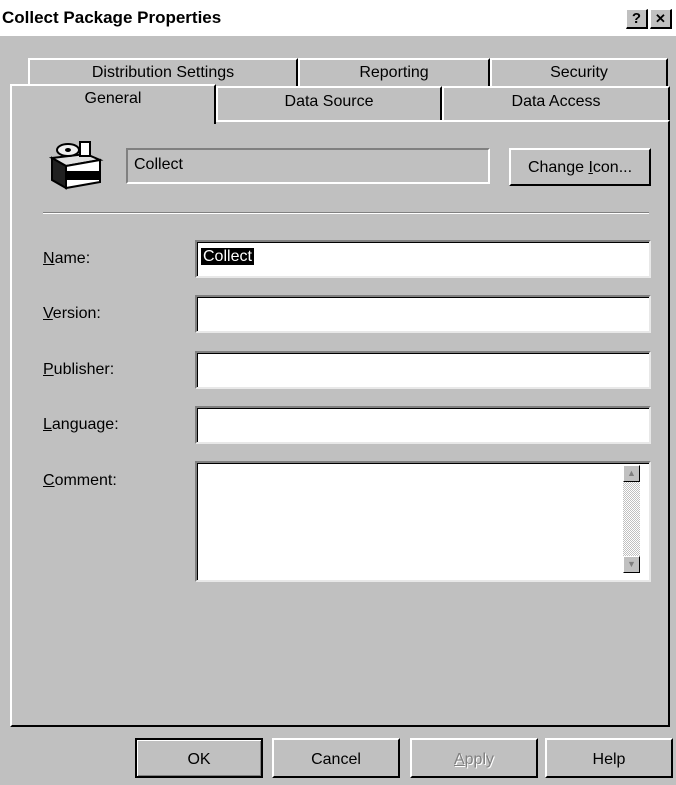 This screenshot has height=785, width=676. Describe the element at coordinates (163, 72) in the screenshot. I see `tab-label: Distribution Settings` at that location.